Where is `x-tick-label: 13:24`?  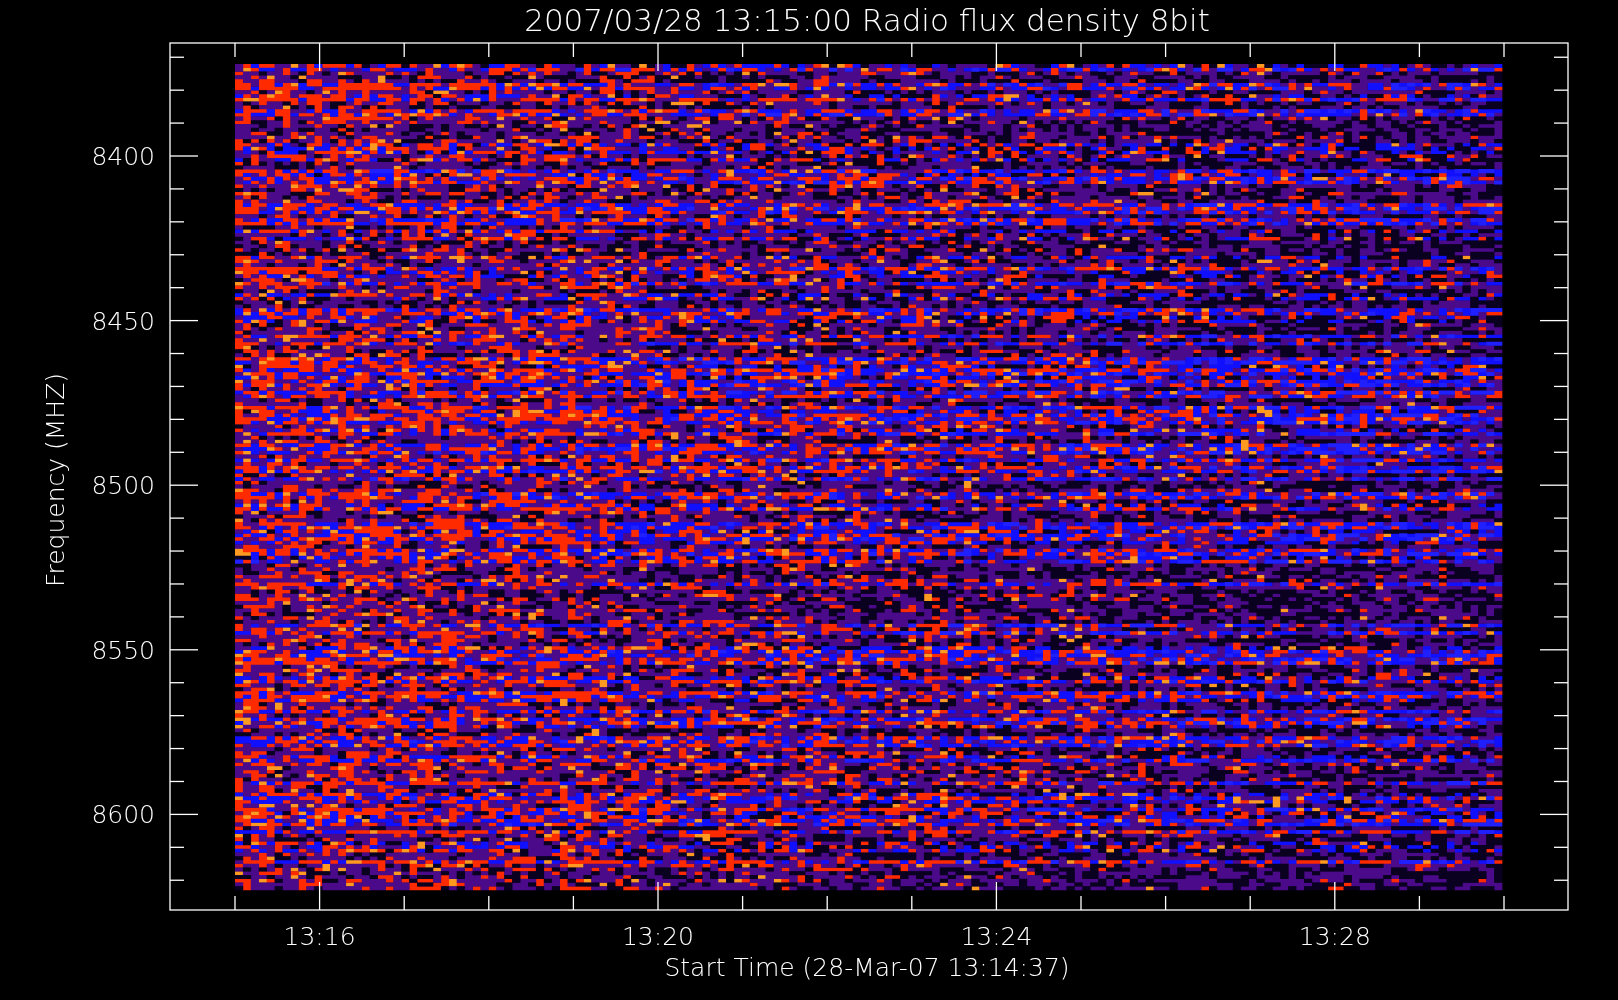 x-tick-label: 13:24 is located at coordinates (996, 936).